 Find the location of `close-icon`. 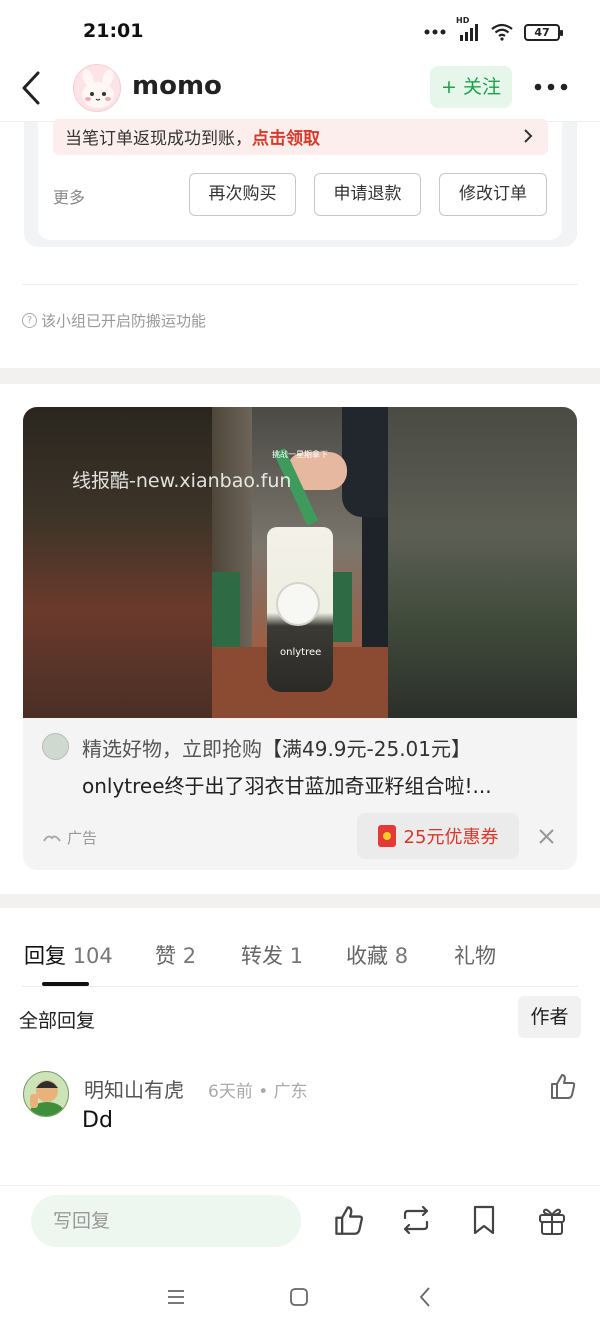

close-icon is located at coordinates (546, 836).